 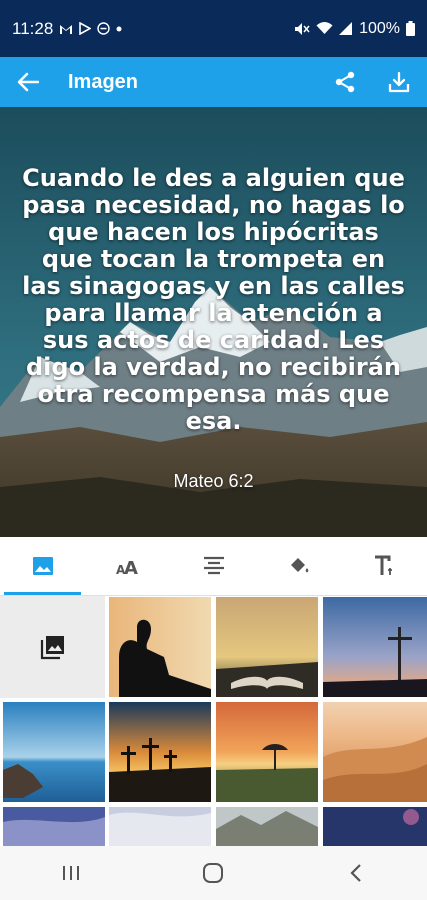 I want to click on download-button, so click(x=399, y=82).